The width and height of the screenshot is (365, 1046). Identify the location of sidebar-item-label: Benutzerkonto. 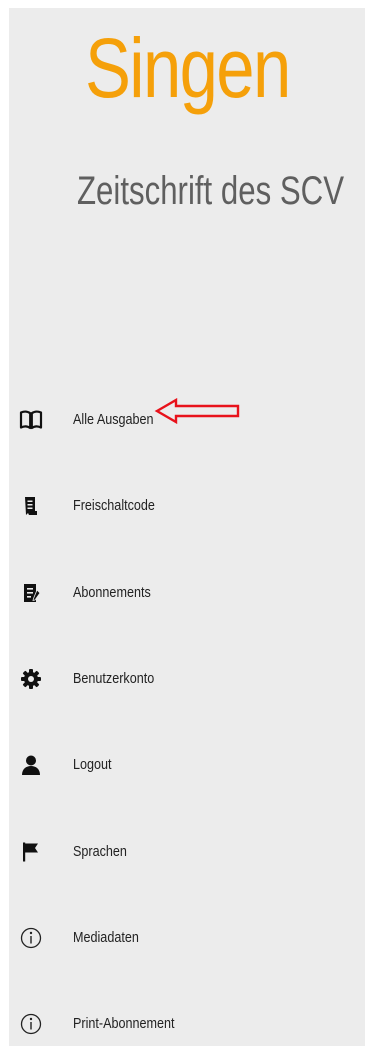
(114, 678).